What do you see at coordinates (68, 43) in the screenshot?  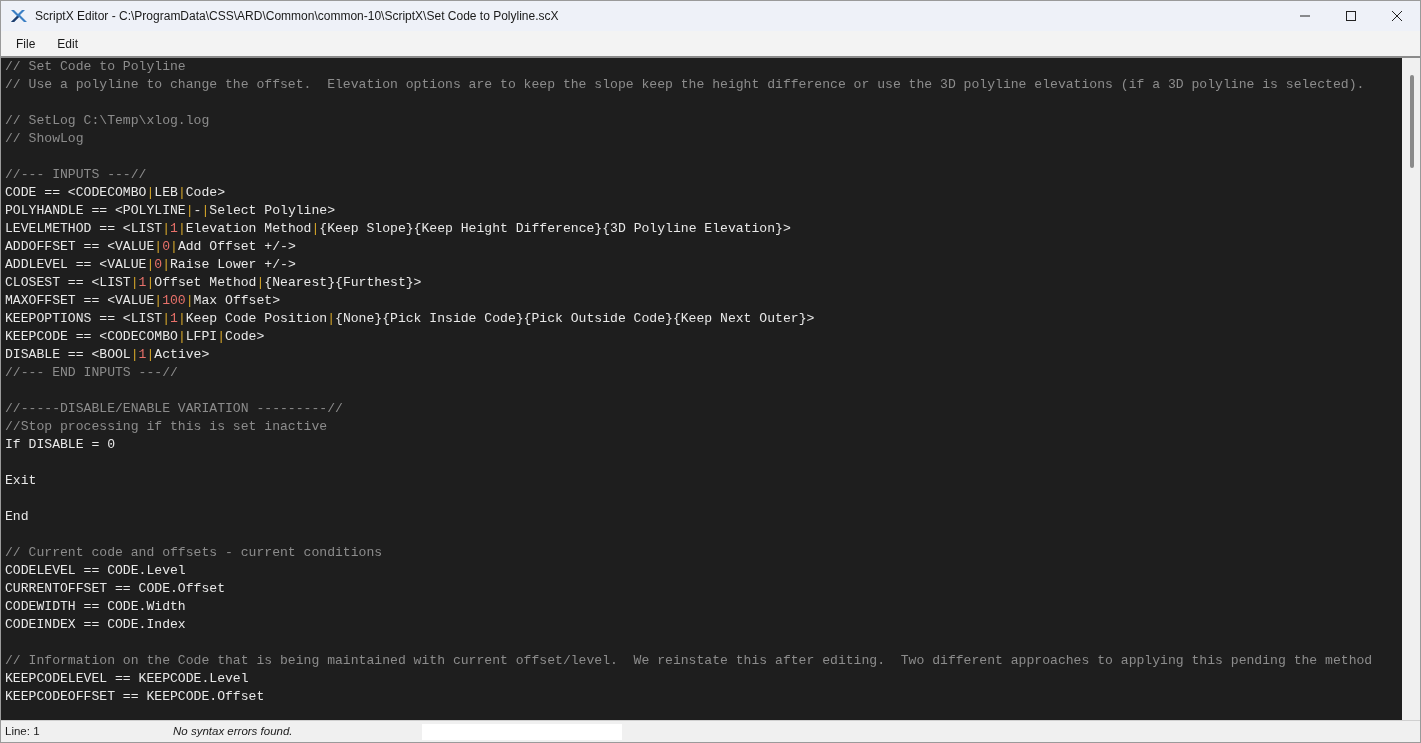 I see `menu-item: Edit` at bounding box center [68, 43].